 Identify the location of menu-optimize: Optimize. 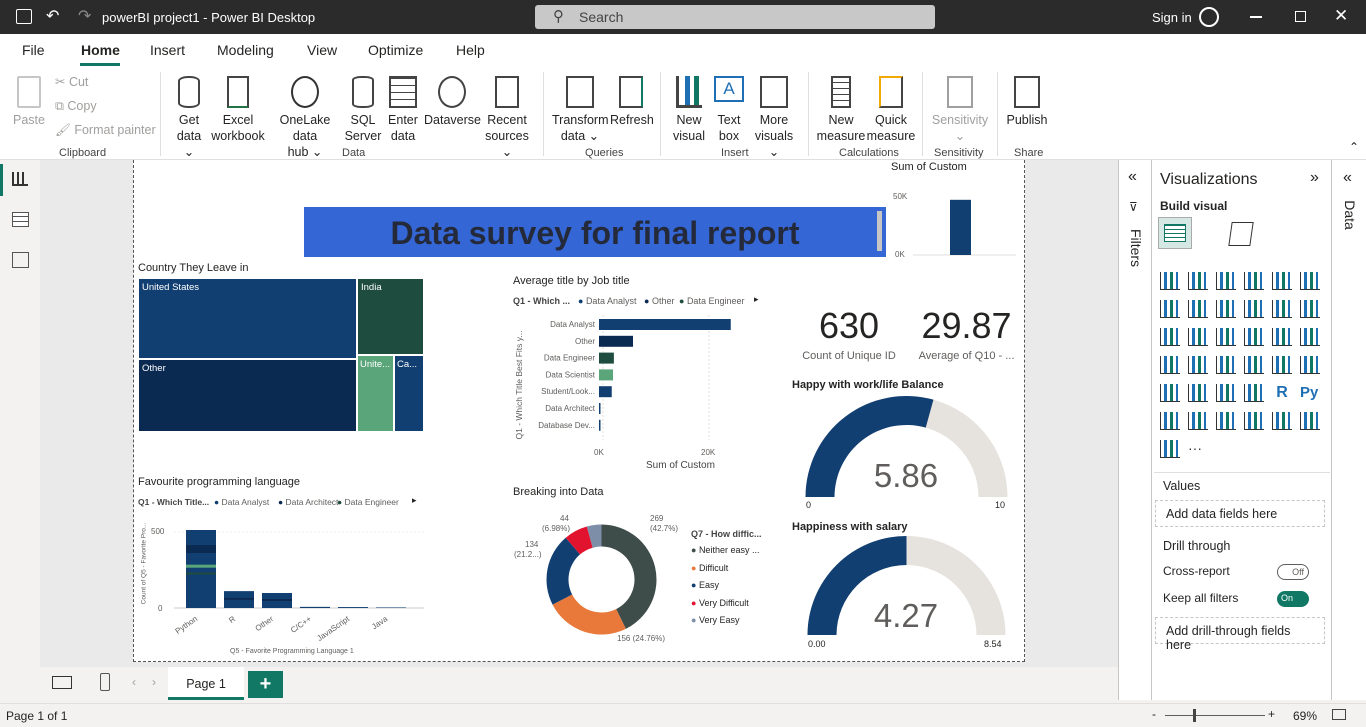
(395, 50).